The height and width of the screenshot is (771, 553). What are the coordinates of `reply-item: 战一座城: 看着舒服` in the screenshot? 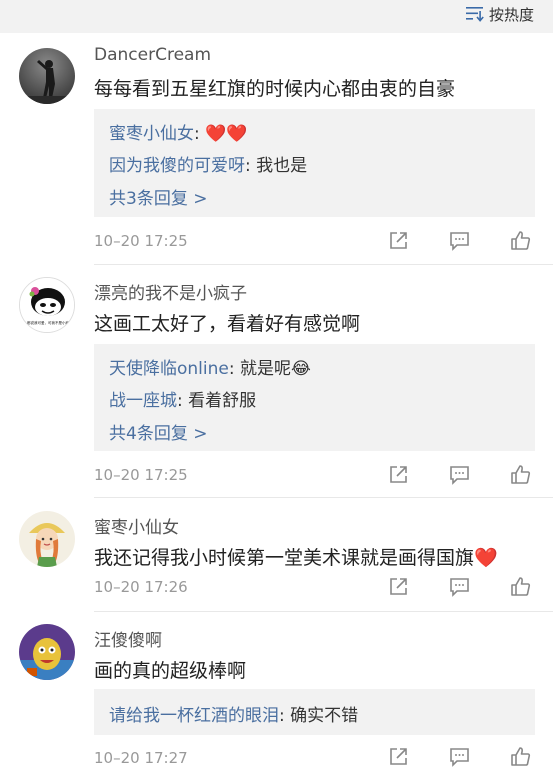 It's located at (182, 398).